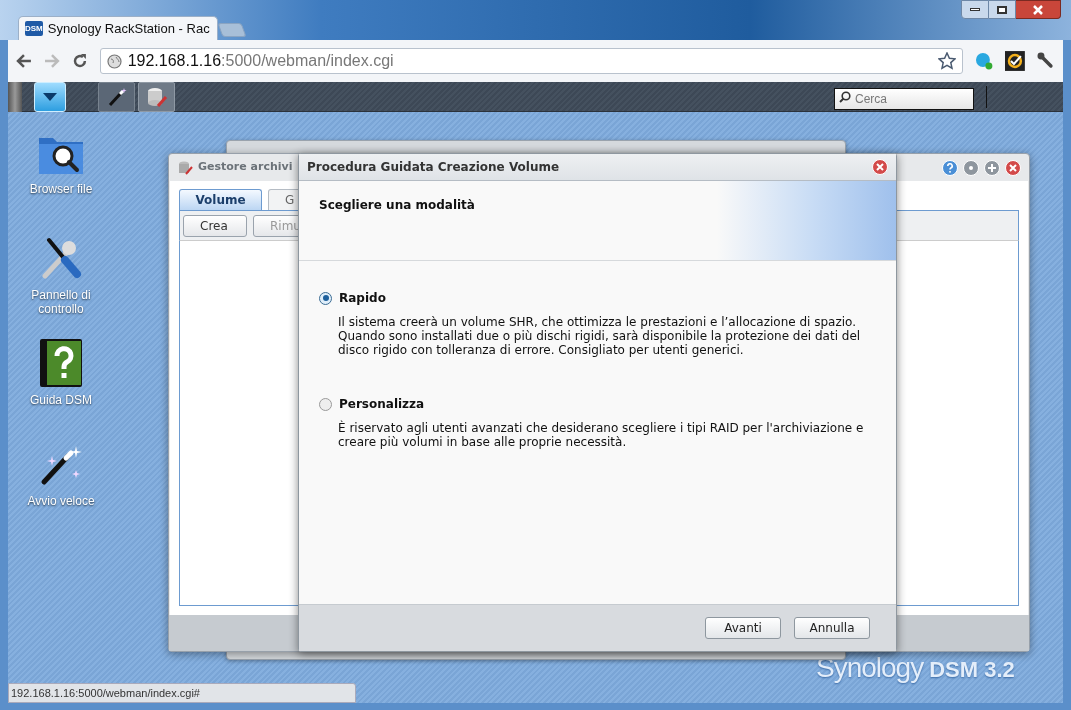  I want to click on tab-title: Synology RackStation - Rac, so click(128, 28).